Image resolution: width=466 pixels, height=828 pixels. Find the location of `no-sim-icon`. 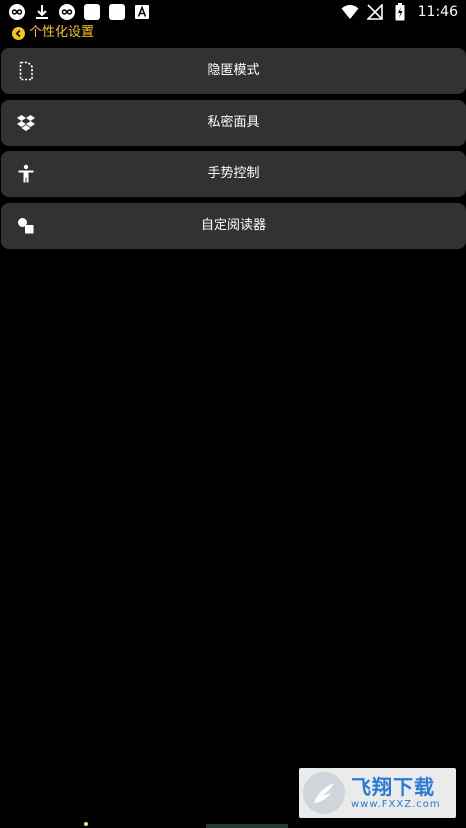

no-sim-icon is located at coordinates (375, 12).